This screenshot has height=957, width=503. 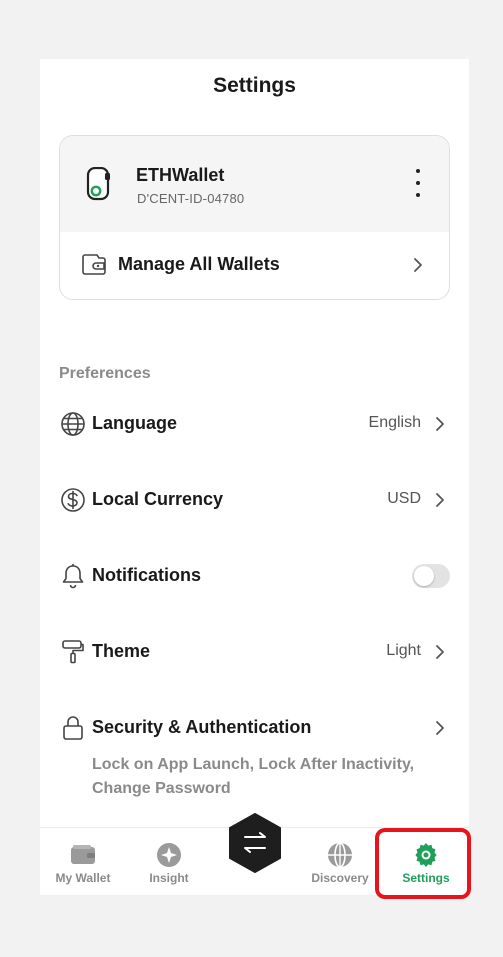 What do you see at coordinates (169, 855) in the screenshot?
I see `sparkle-icon` at bounding box center [169, 855].